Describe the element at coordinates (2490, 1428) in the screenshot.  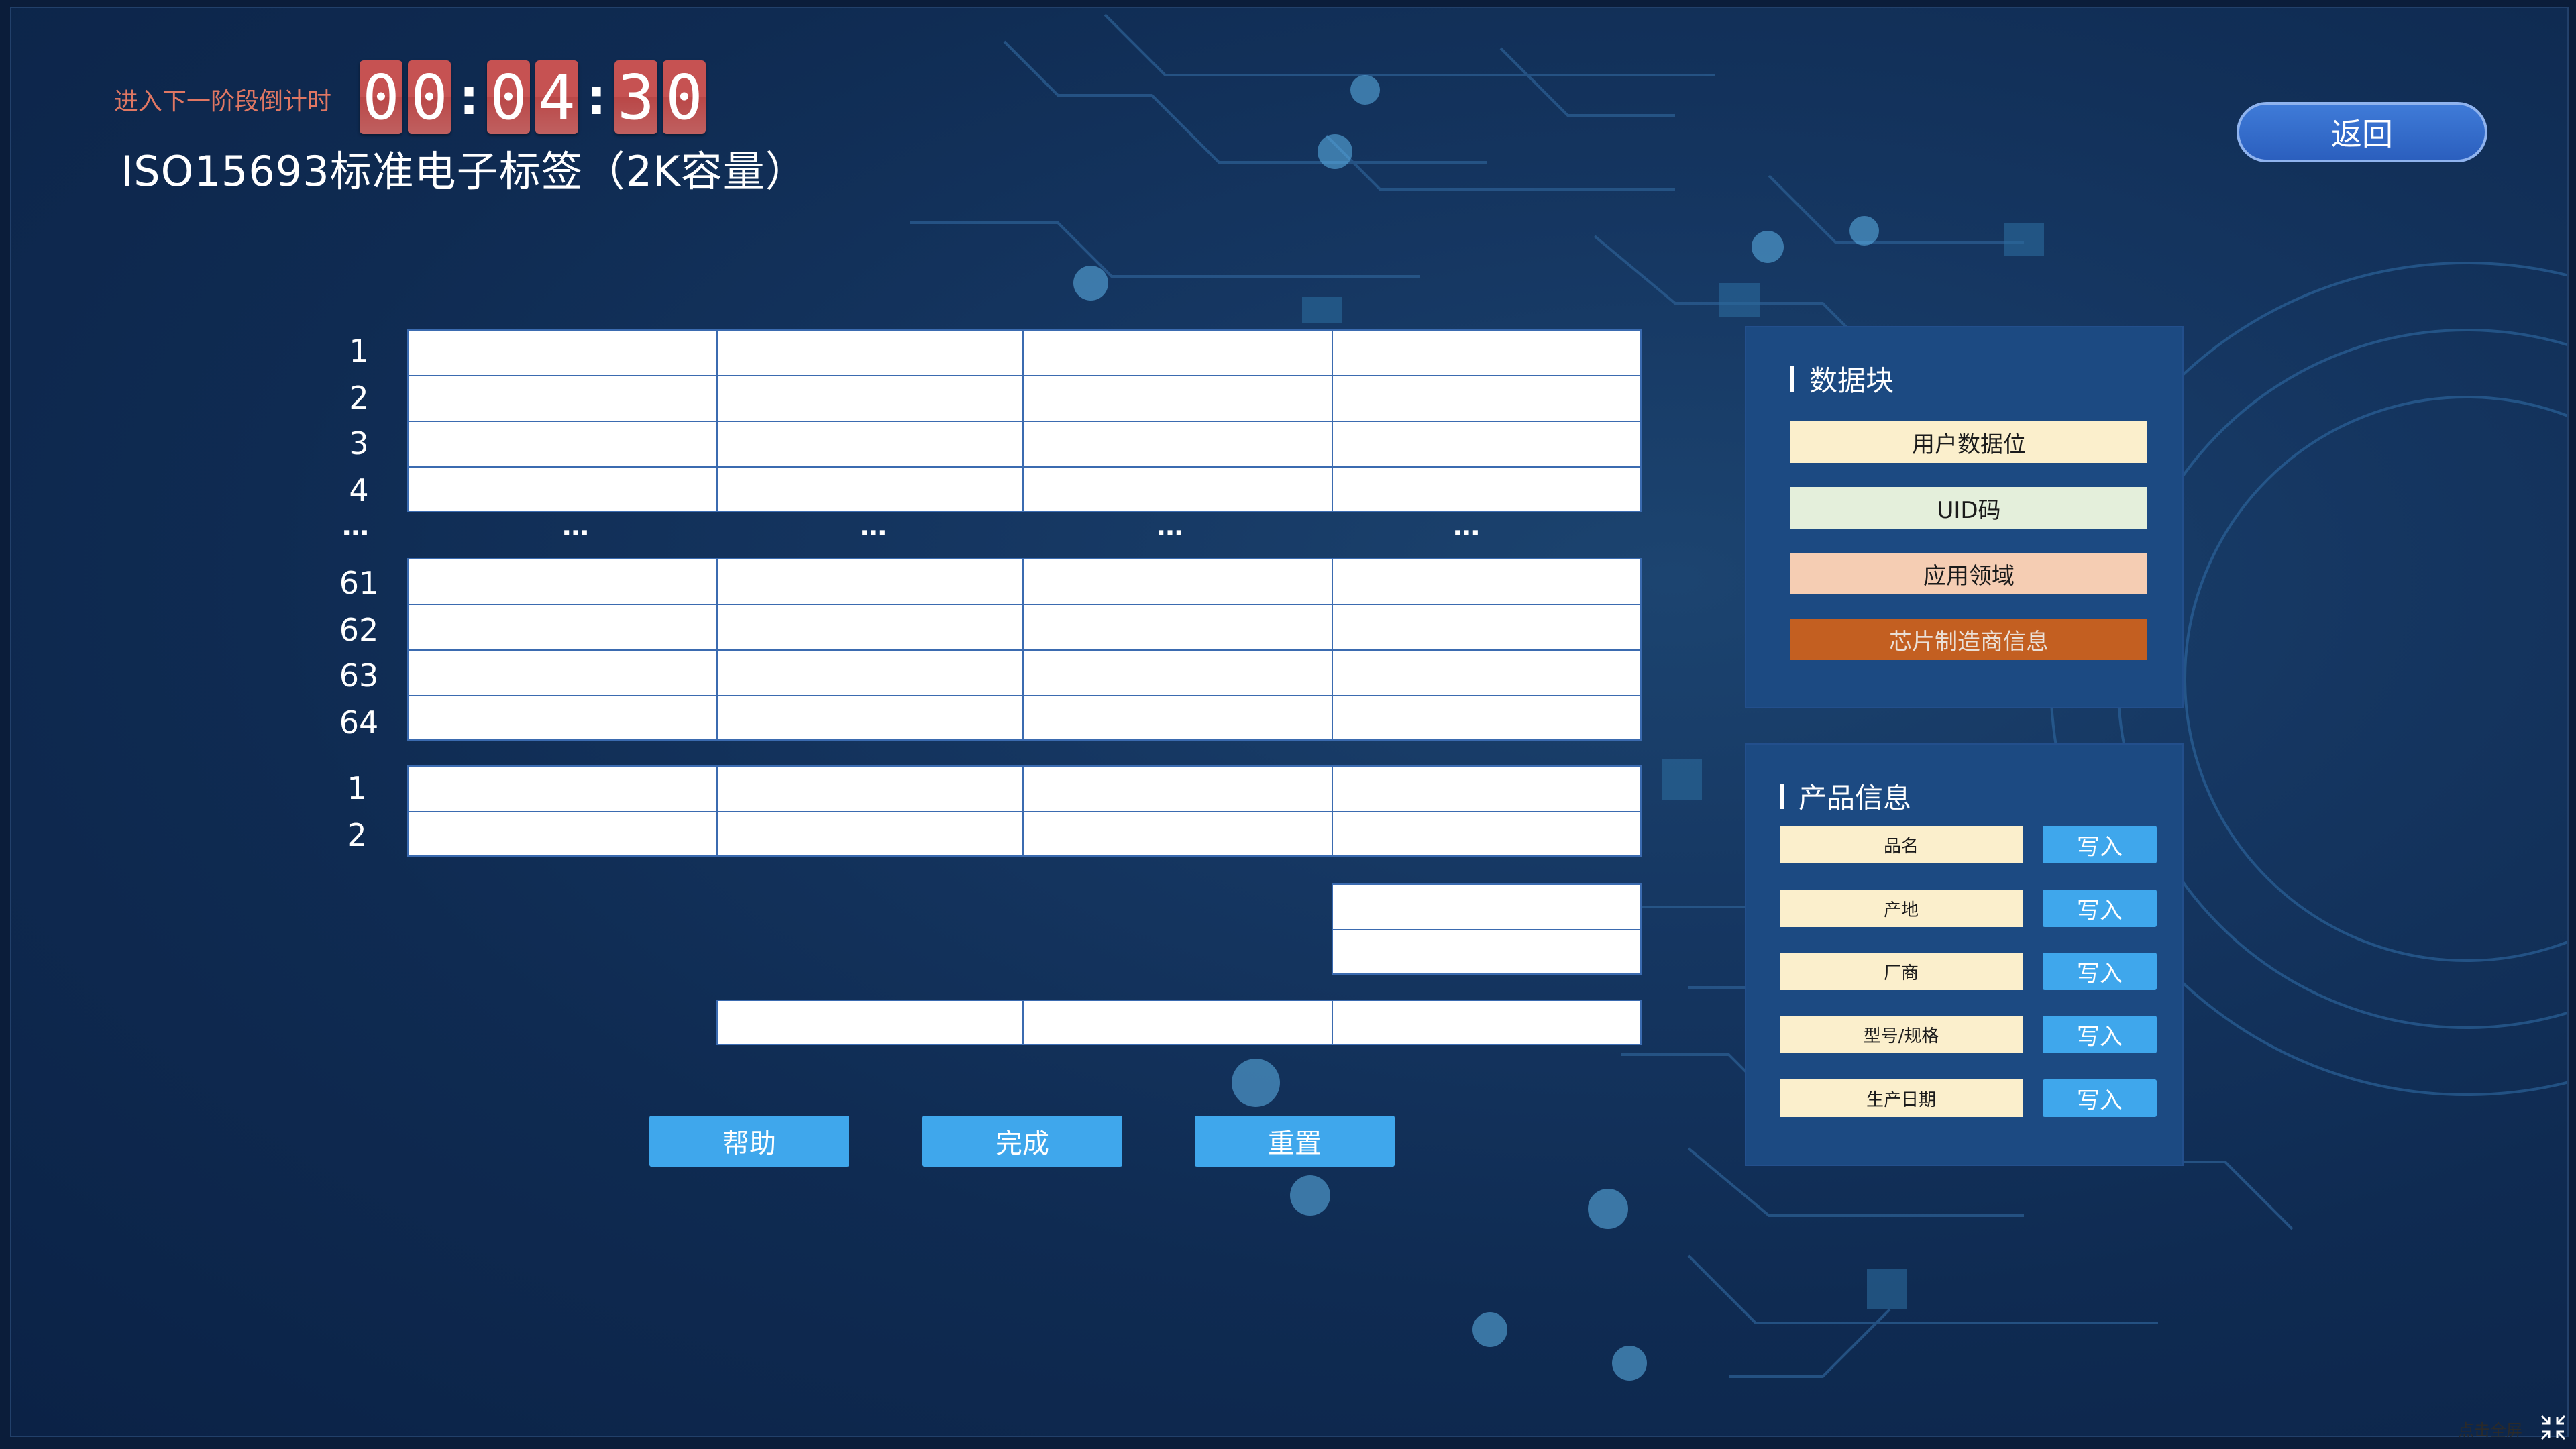
I see `fullscreen-label: 点击全屏` at that location.